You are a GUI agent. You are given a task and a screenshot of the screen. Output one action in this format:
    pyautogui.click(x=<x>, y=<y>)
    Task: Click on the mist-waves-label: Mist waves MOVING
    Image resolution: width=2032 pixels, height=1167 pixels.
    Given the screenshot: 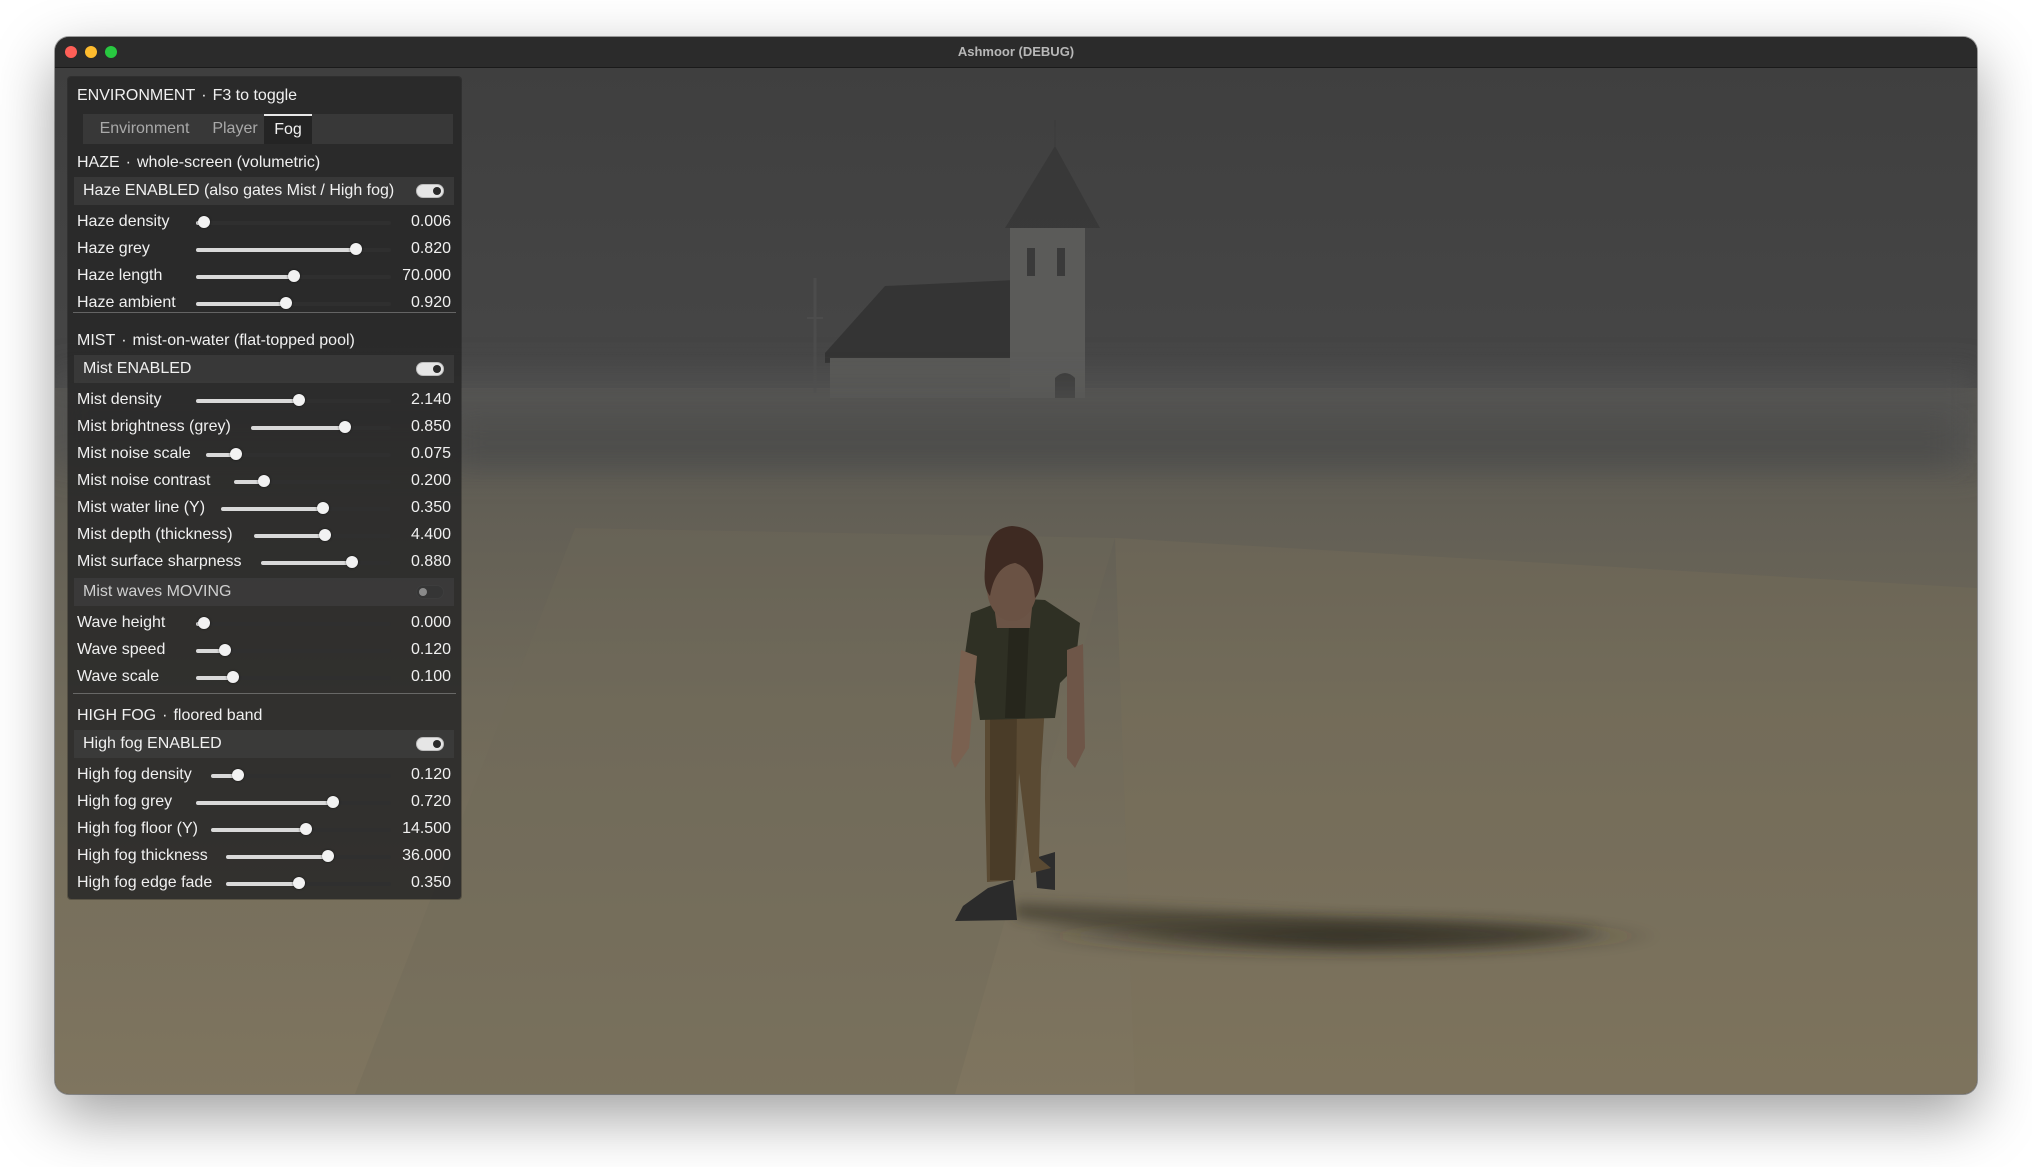 What is the action you would take?
    pyautogui.click(x=157, y=591)
    